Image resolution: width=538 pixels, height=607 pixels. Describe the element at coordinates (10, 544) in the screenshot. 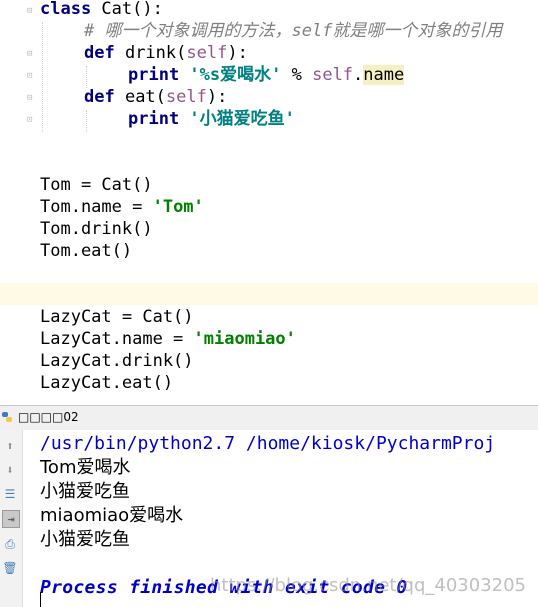

I see `print-icon: ⎙` at that location.